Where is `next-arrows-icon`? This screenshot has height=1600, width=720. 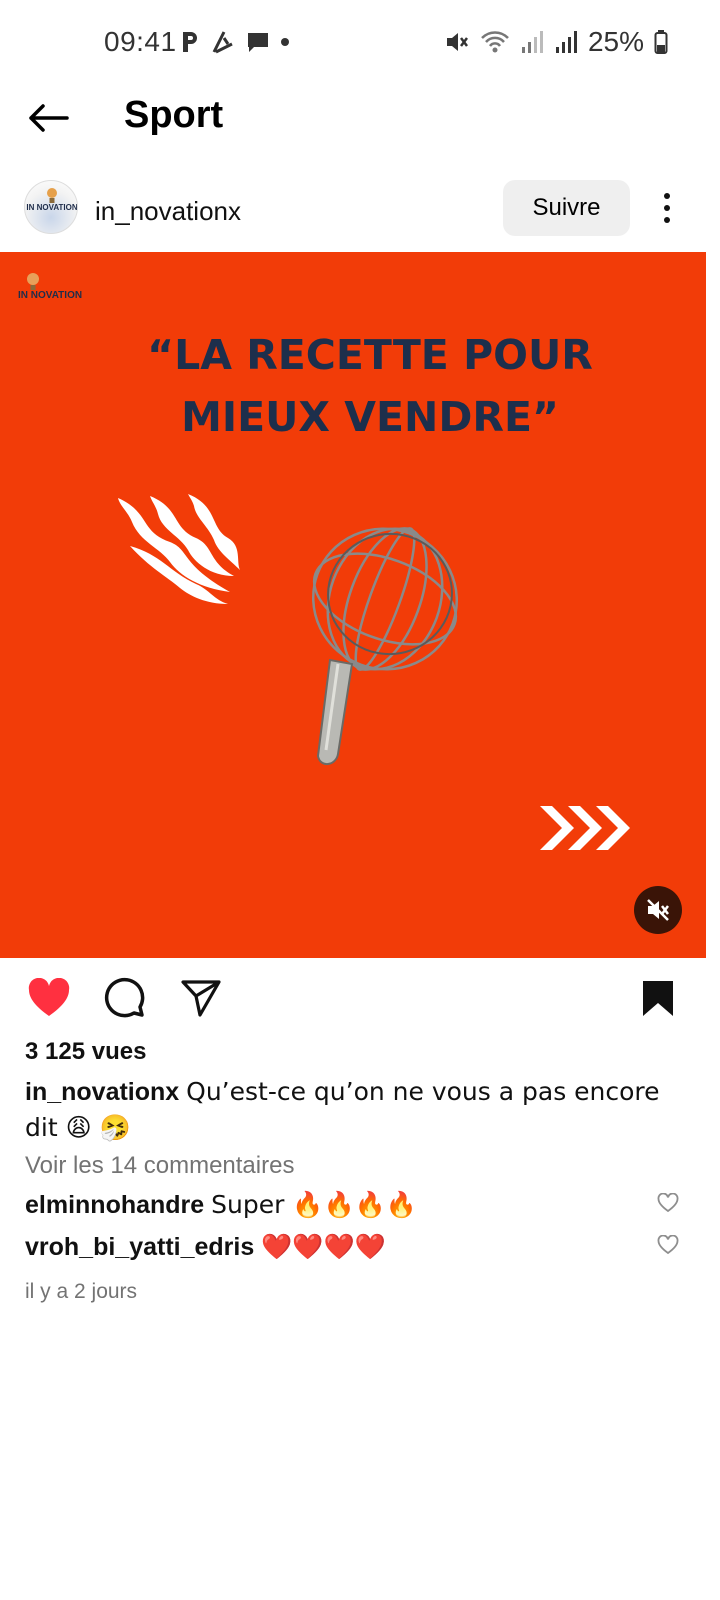 next-arrows-icon is located at coordinates (585, 828).